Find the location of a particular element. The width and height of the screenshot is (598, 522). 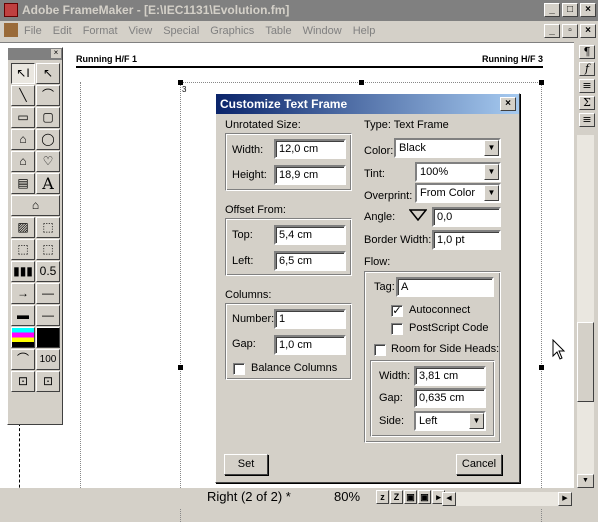

page-status: Right (2 of 2) * is located at coordinates (249, 496).